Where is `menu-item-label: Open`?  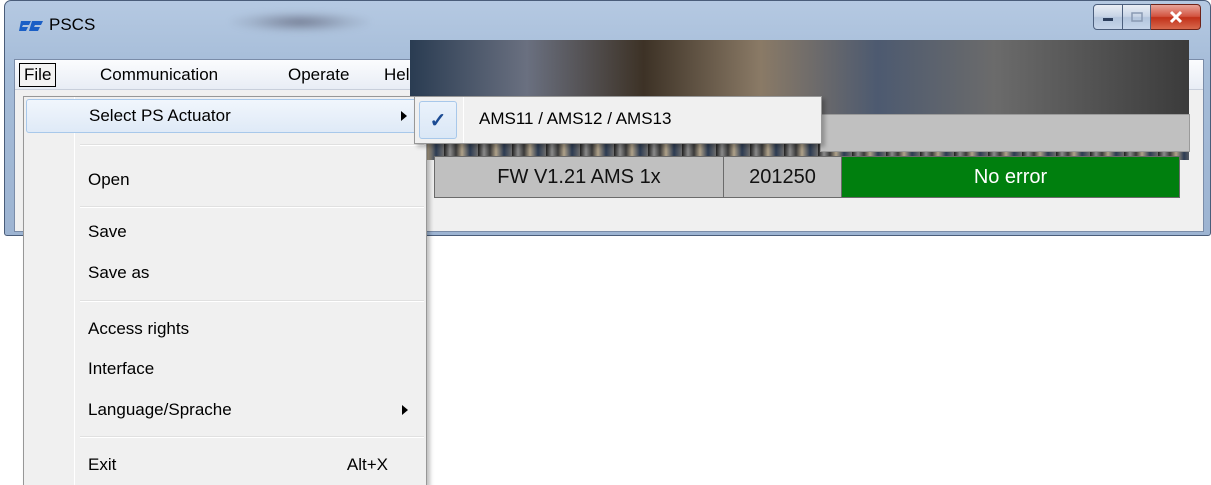
menu-item-label: Open is located at coordinates (109, 179).